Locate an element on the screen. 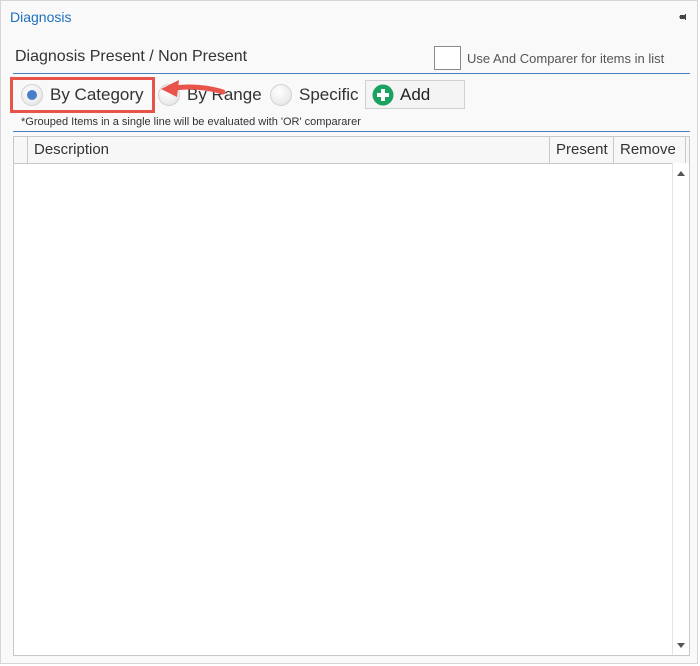 Image resolution: width=700 pixels, height=666 pixels. scroll-up-icon is located at coordinates (681, 173).